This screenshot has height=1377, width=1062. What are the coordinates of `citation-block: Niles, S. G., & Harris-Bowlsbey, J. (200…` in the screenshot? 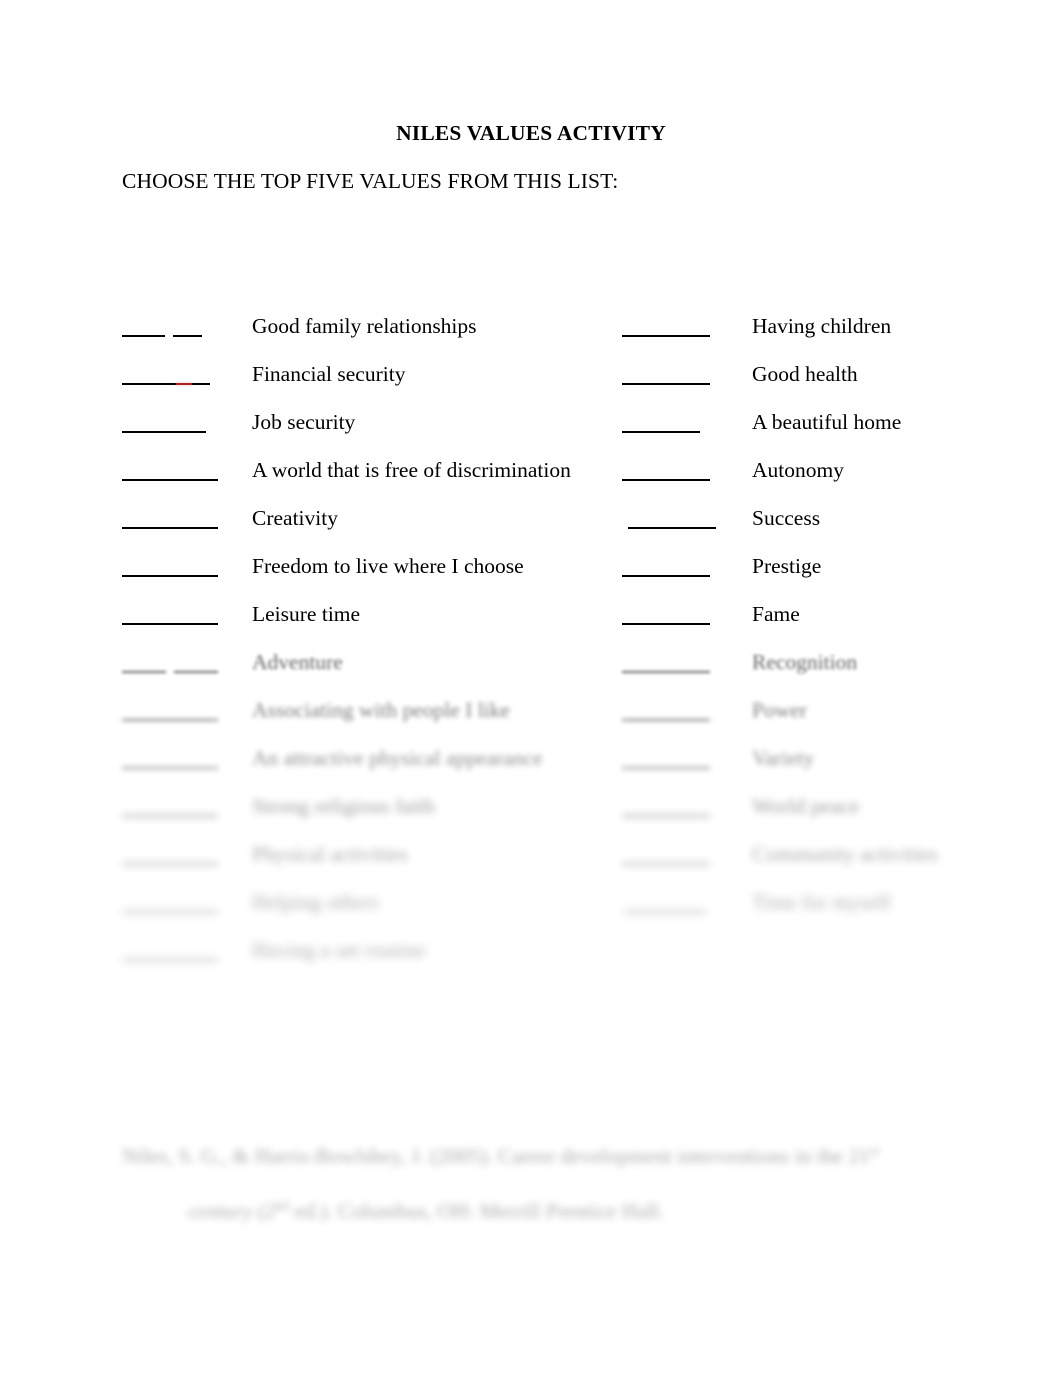 It's located at (522, 1181).